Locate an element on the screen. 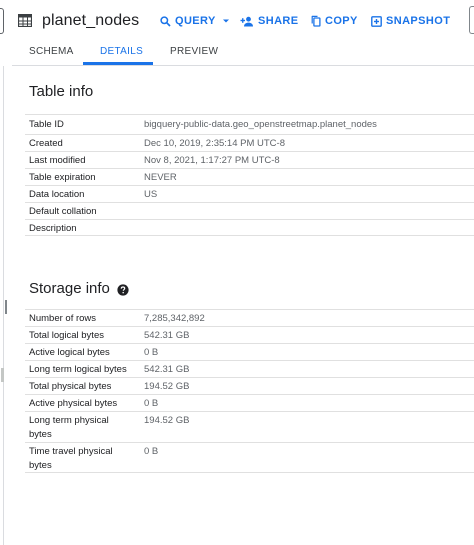  table-info-heading: Table info is located at coordinates (61, 91).